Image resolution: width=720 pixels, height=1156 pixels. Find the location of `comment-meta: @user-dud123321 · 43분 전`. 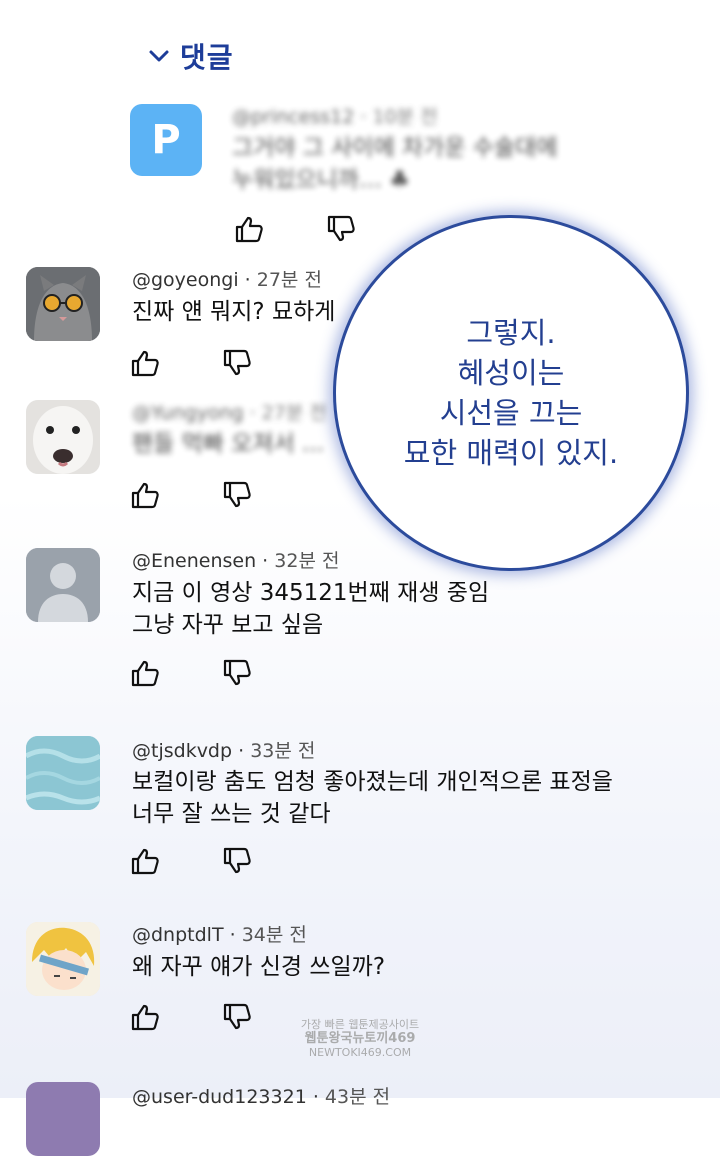

comment-meta: @user-dud123321 · 43분 전 is located at coordinates (261, 1097).